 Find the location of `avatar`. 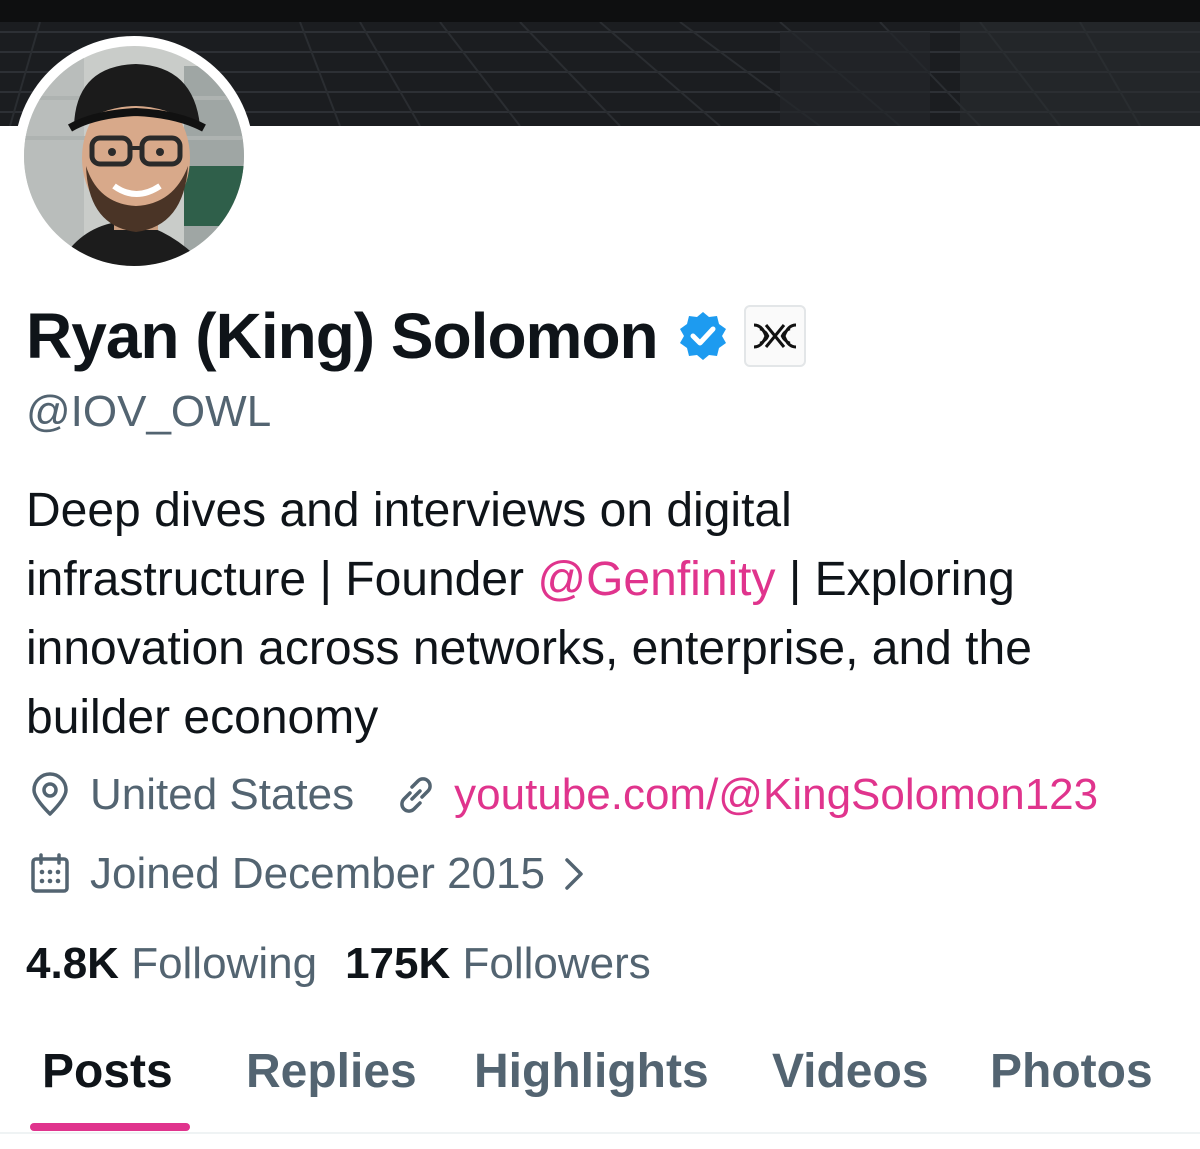

avatar is located at coordinates (134, 156).